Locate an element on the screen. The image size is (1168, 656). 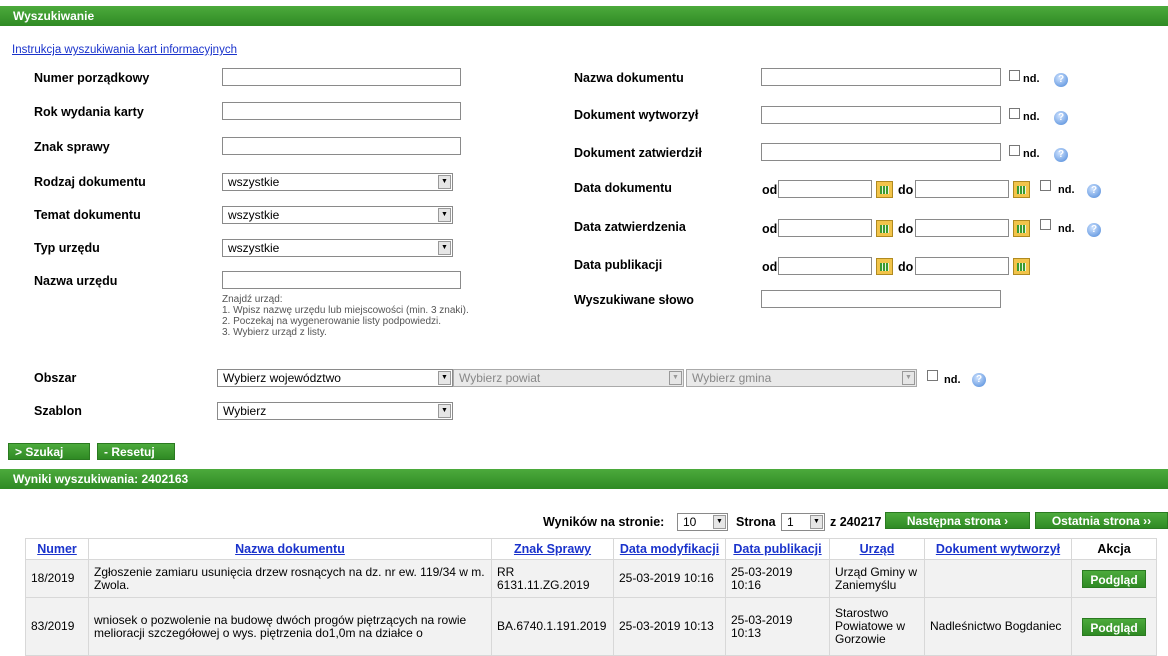
hint-line: 3. Wybierz urząd z listy. is located at coordinates (274, 332).